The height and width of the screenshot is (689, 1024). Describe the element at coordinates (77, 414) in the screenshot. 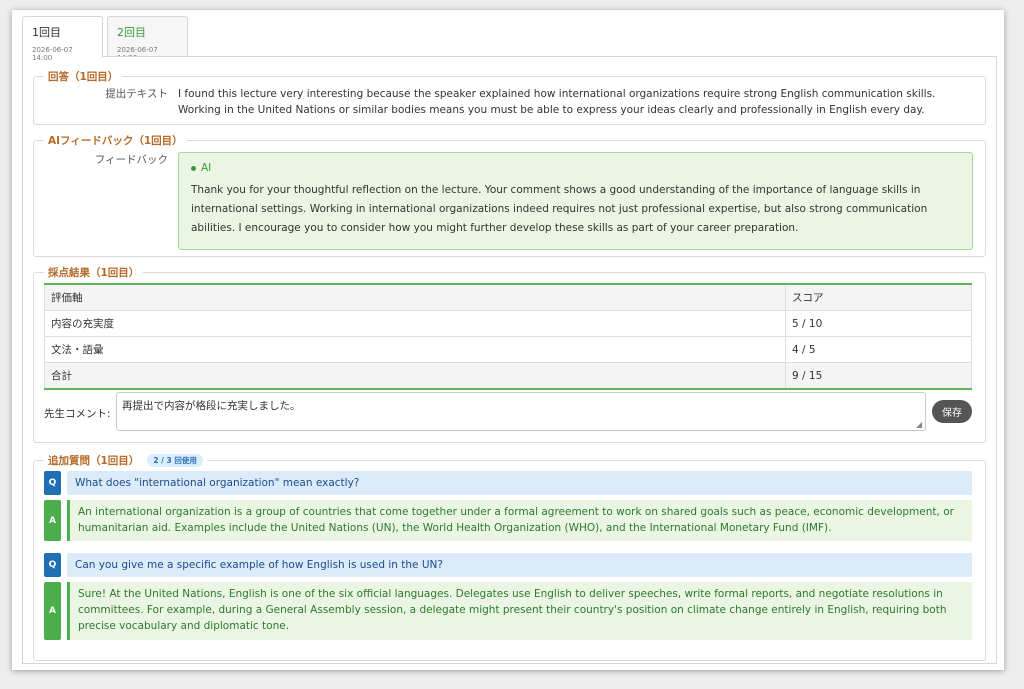

I see `teacher-comment-label: 先生コメント:` at that location.